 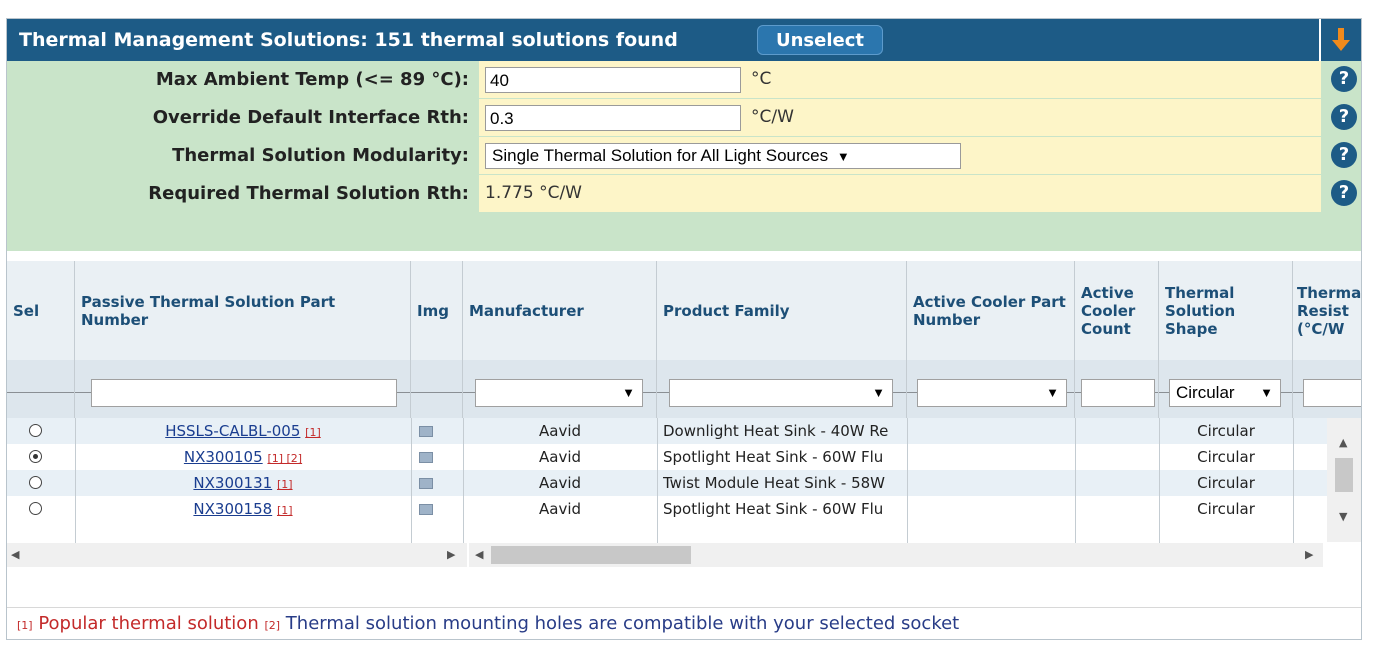 I want to click on col-header-active-cooler-count: Active Cooler Count, so click(x=1117, y=310).